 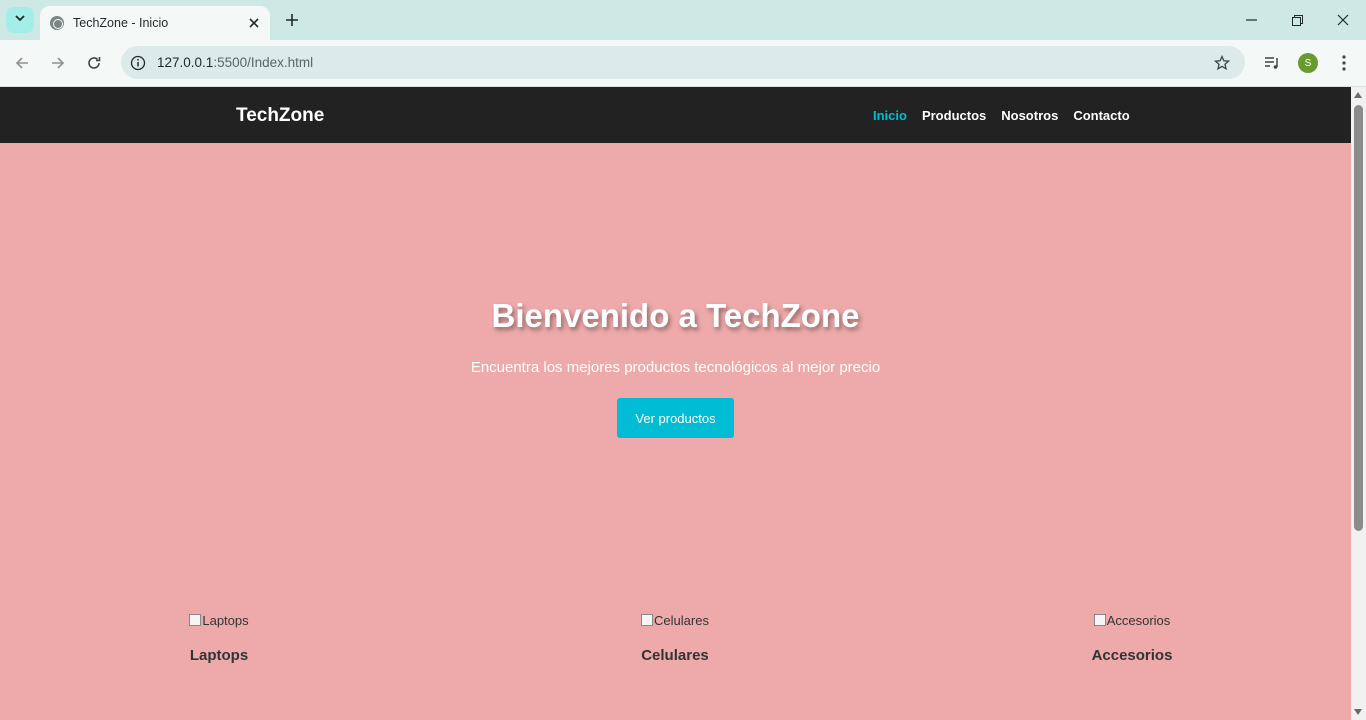 I want to click on tab-title: TechZone - Inicio, so click(x=121, y=23).